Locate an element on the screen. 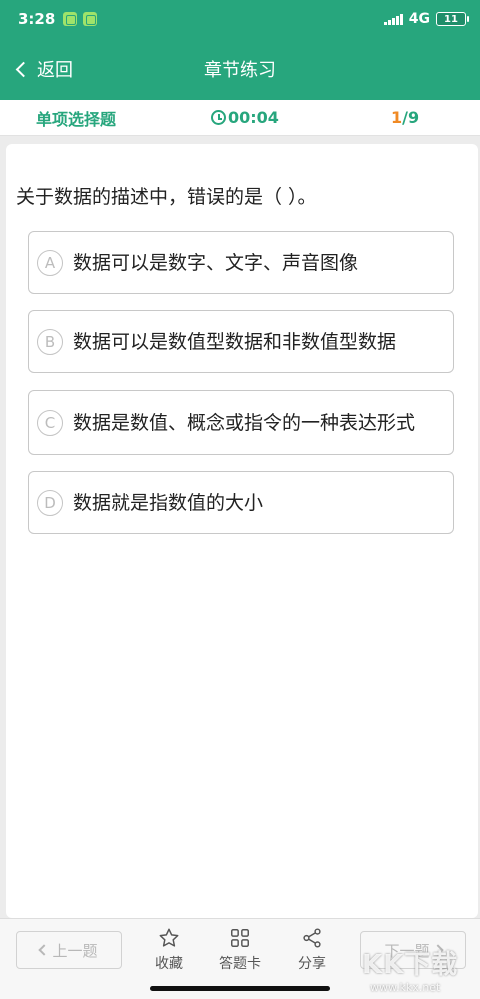 This screenshot has height=999, width=480. timer: 00:04 is located at coordinates (301, 117).